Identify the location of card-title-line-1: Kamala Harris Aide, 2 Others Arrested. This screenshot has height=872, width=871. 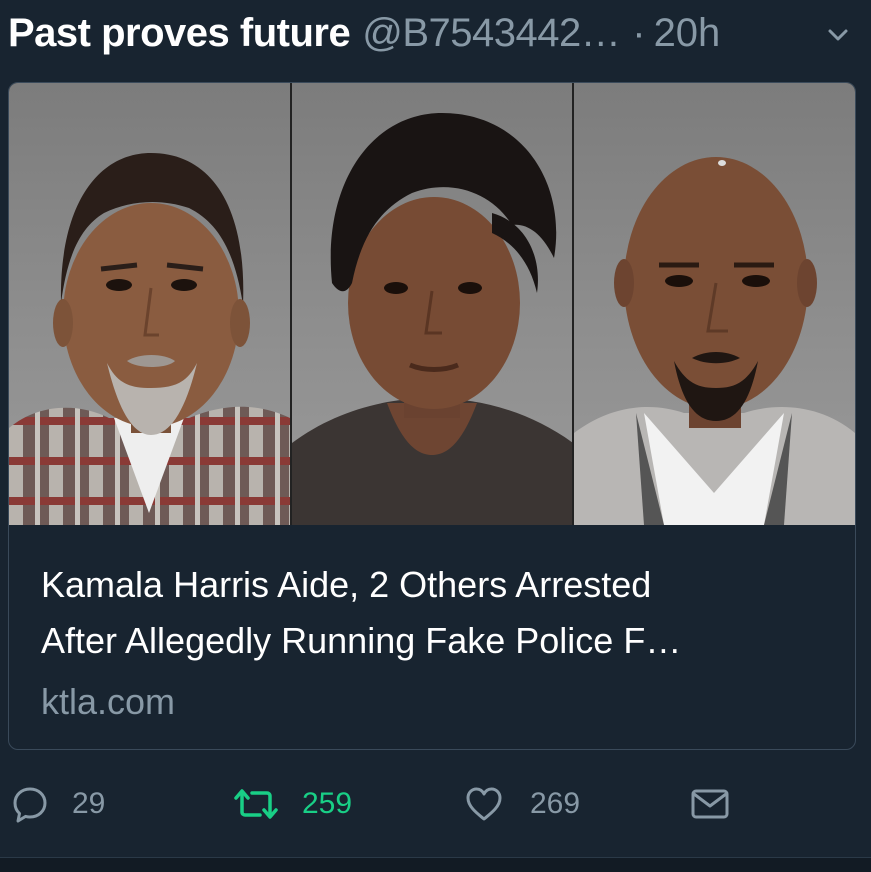
(346, 584).